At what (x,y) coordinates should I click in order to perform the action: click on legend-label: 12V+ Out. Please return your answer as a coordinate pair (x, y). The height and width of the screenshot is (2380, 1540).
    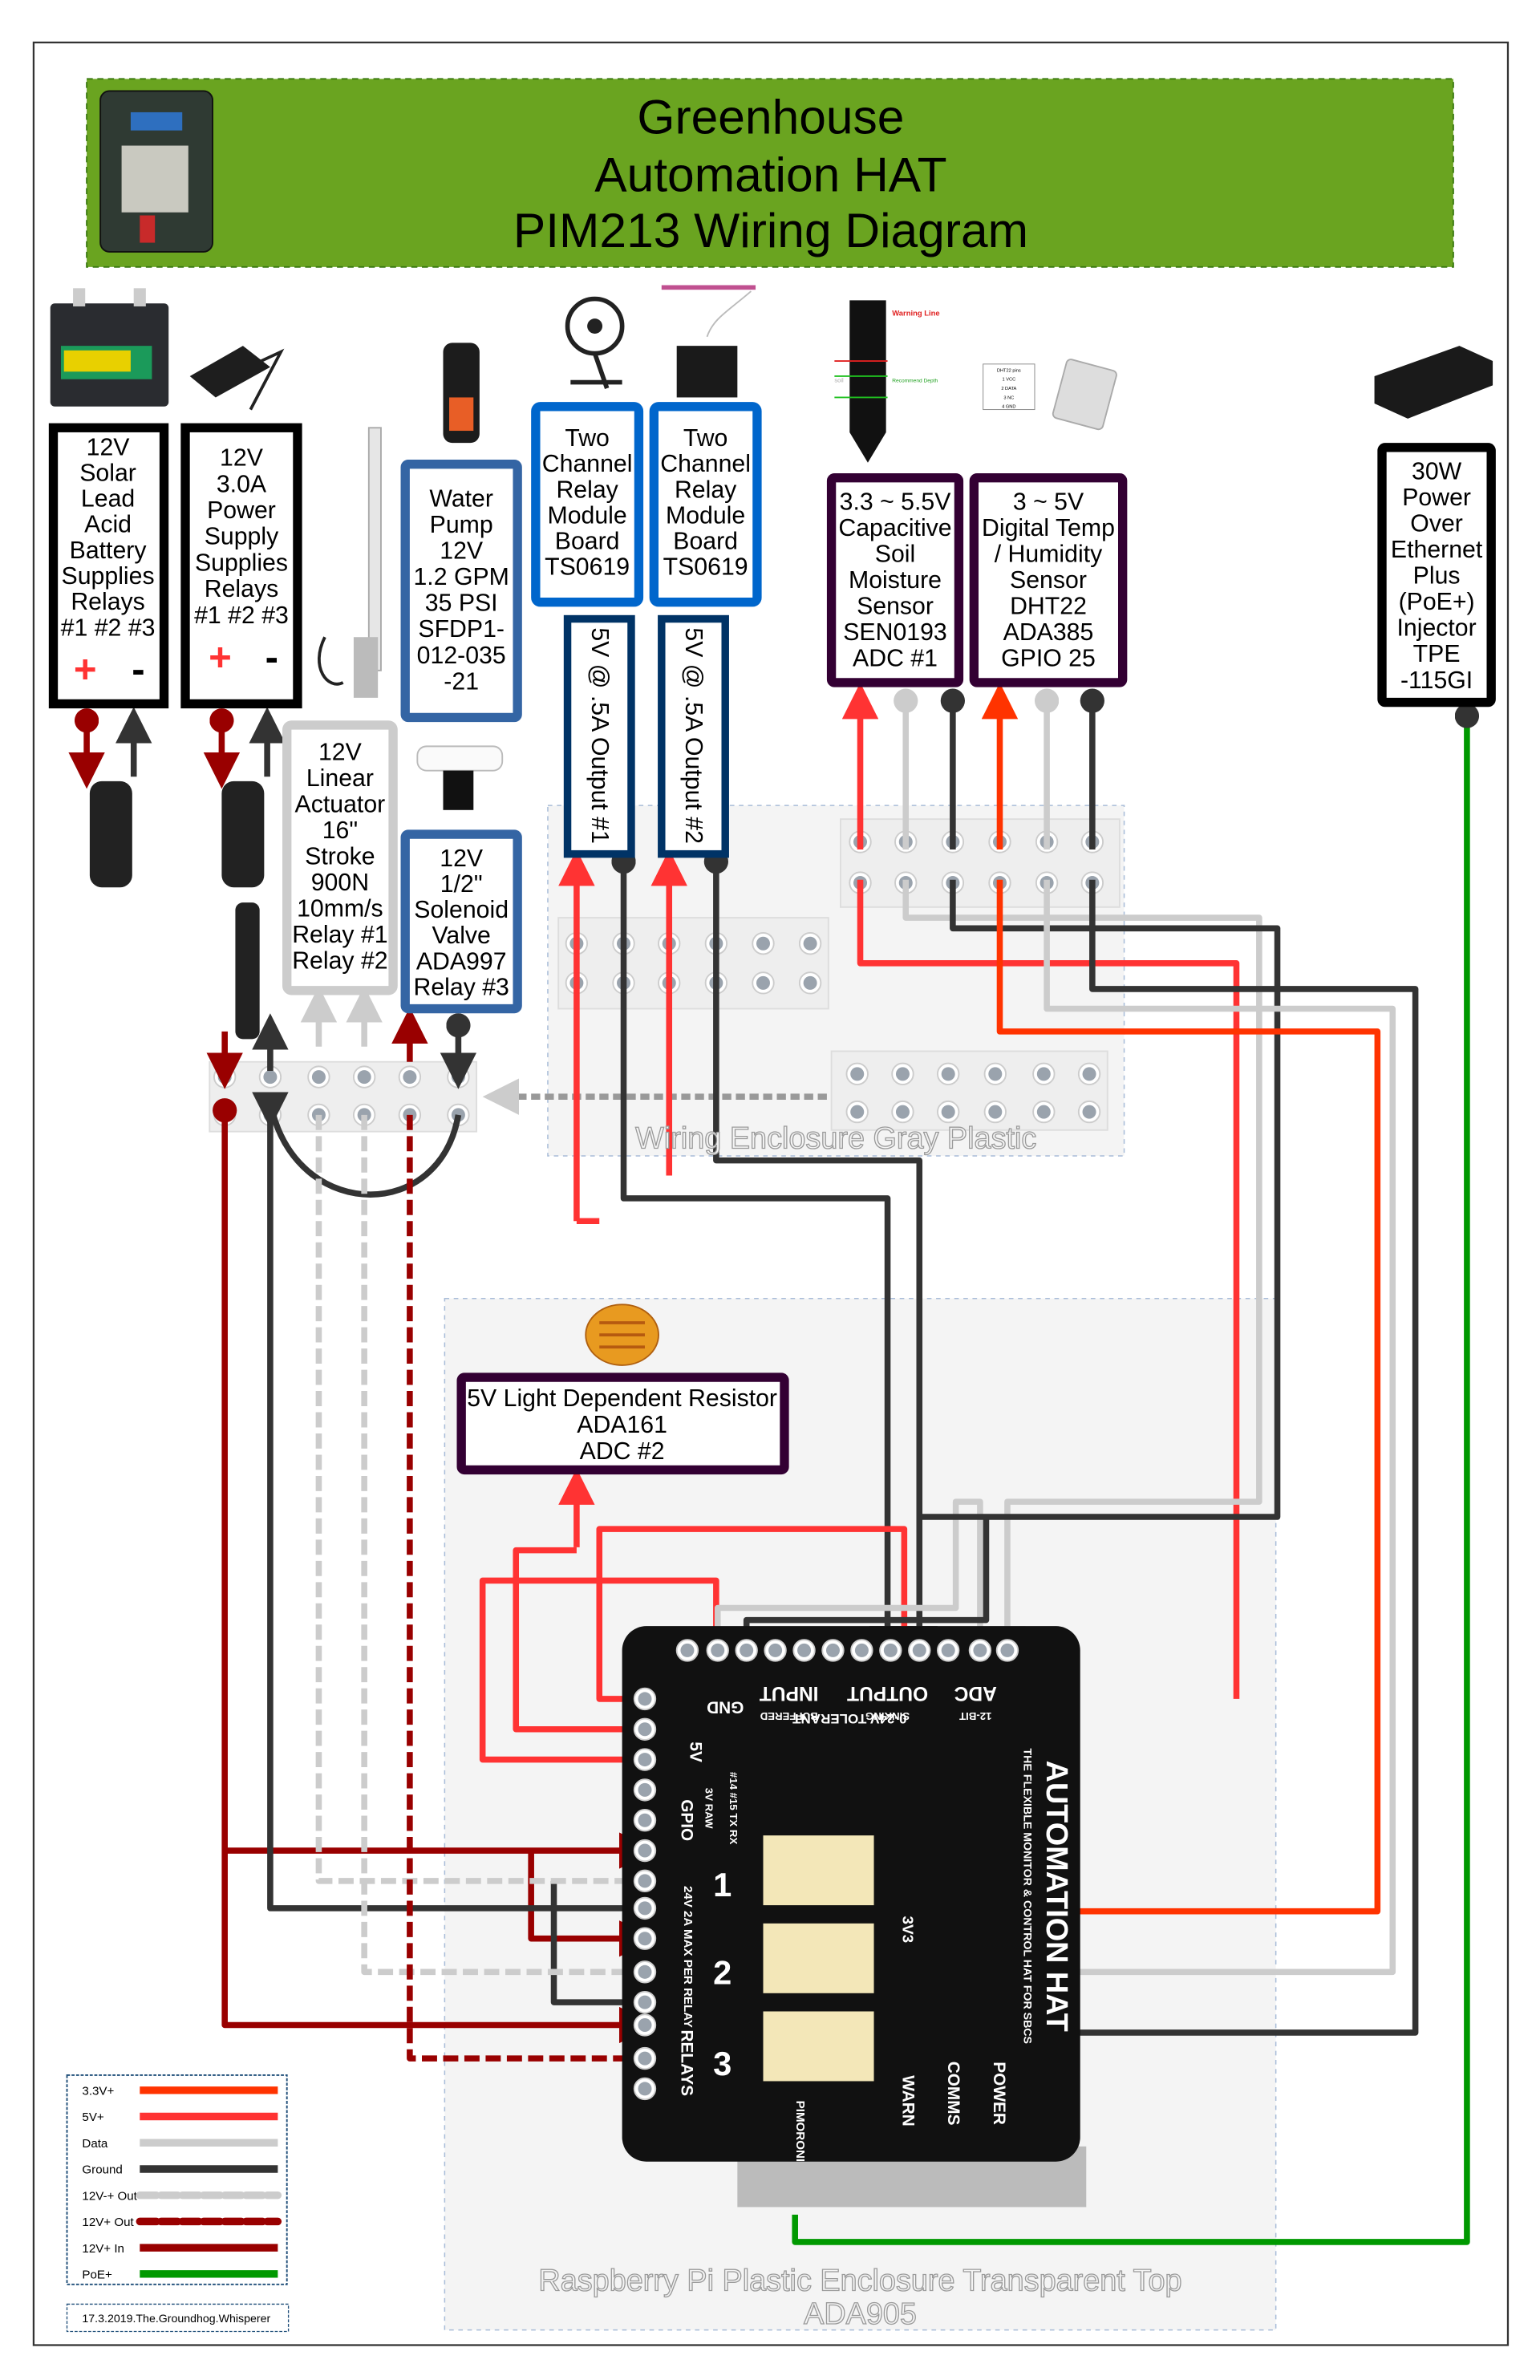
    Looking at the image, I should click on (108, 2222).